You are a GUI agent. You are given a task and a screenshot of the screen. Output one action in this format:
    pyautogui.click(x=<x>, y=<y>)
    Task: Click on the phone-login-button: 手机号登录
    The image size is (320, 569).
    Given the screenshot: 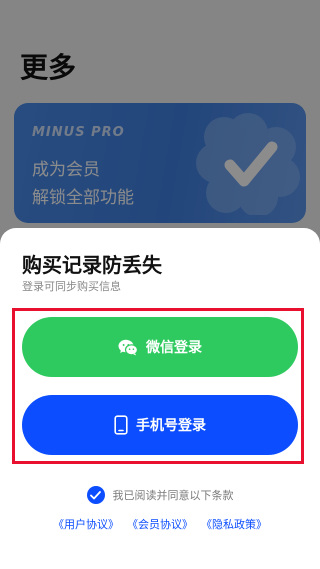 What is the action you would take?
    pyautogui.click(x=160, y=425)
    